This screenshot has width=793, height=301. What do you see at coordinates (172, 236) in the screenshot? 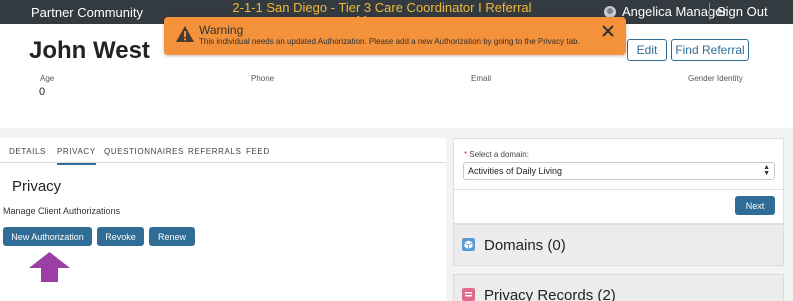
I see `renew-button: Renew` at bounding box center [172, 236].